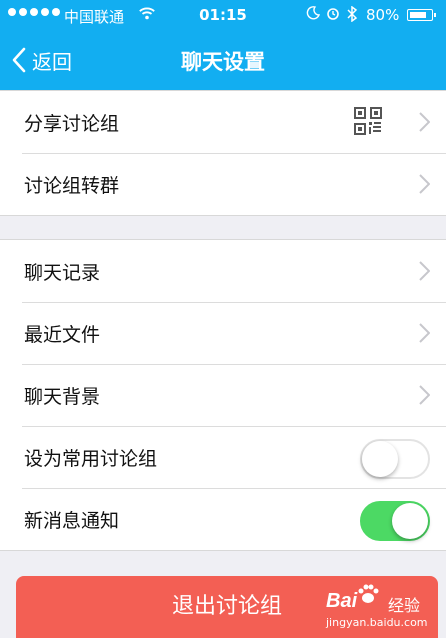 This screenshot has width=446, height=638. What do you see at coordinates (395, 521) in the screenshot?
I see `new-message-notification-toggle` at bounding box center [395, 521].